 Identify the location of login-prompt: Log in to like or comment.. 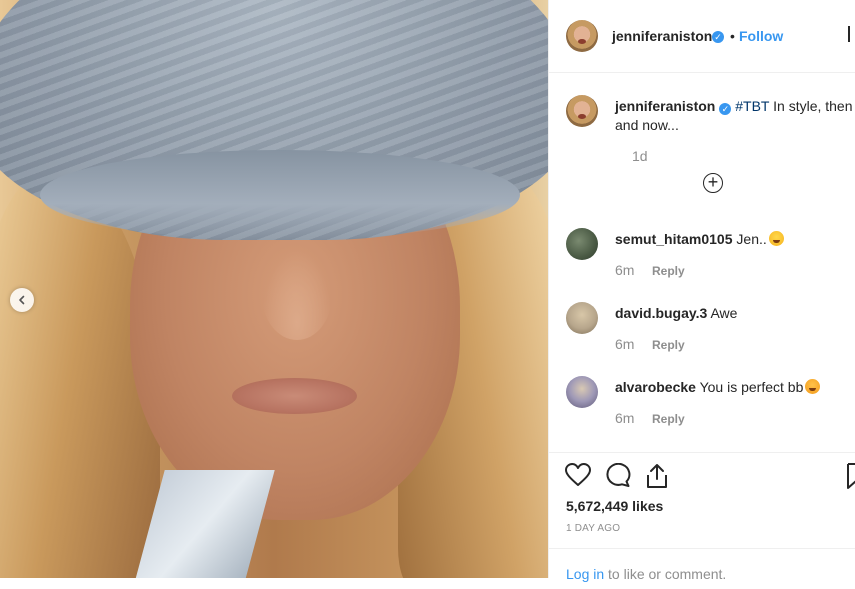
(646, 574).